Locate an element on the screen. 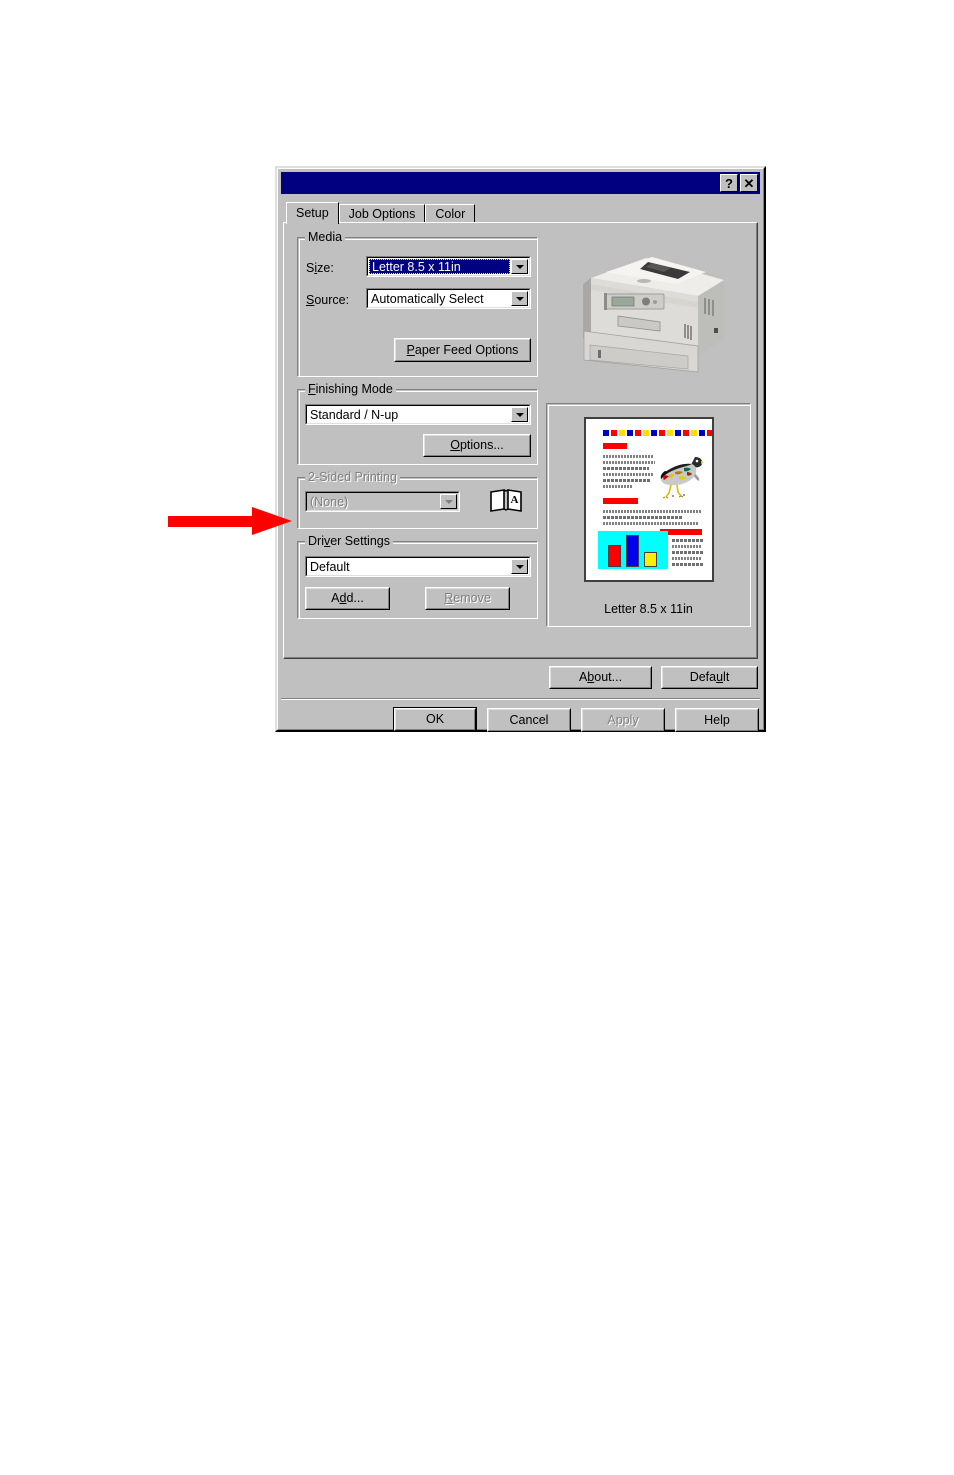  paper-feed-options-button: Paper Feed Options is located at coordinates (462, 350).